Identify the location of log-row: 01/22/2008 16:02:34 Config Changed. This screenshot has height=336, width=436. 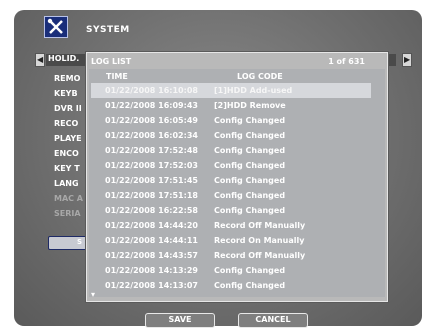
(231, 135).